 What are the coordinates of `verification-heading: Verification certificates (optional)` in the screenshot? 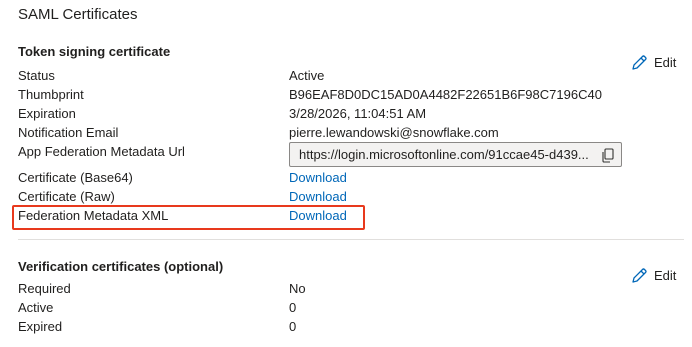 It's located at (121, 266).